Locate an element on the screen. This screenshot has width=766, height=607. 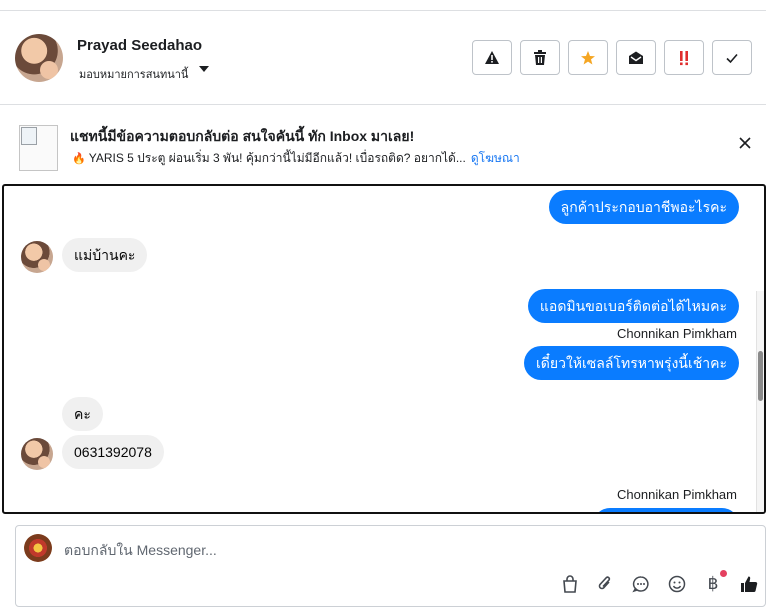
checkmark-icon is located at coordinates (732, 58).